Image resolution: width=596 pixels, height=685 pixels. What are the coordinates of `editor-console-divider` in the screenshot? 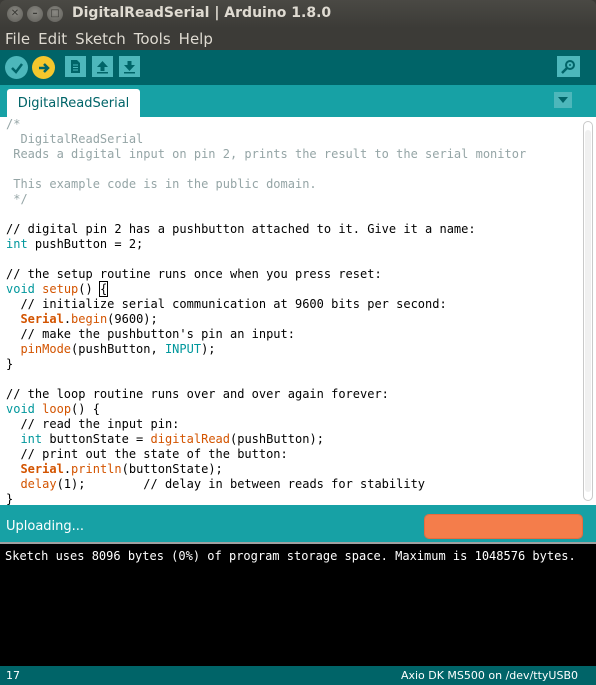 It's located at (298, 508).